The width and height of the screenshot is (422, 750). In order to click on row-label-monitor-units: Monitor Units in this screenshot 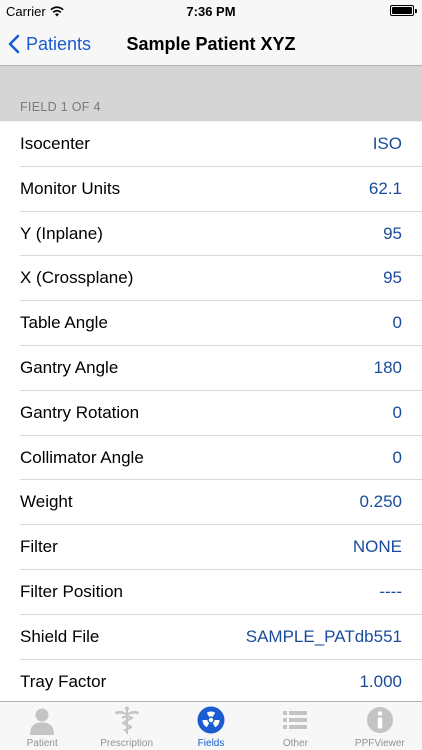, I will do `click(70, 188)`.